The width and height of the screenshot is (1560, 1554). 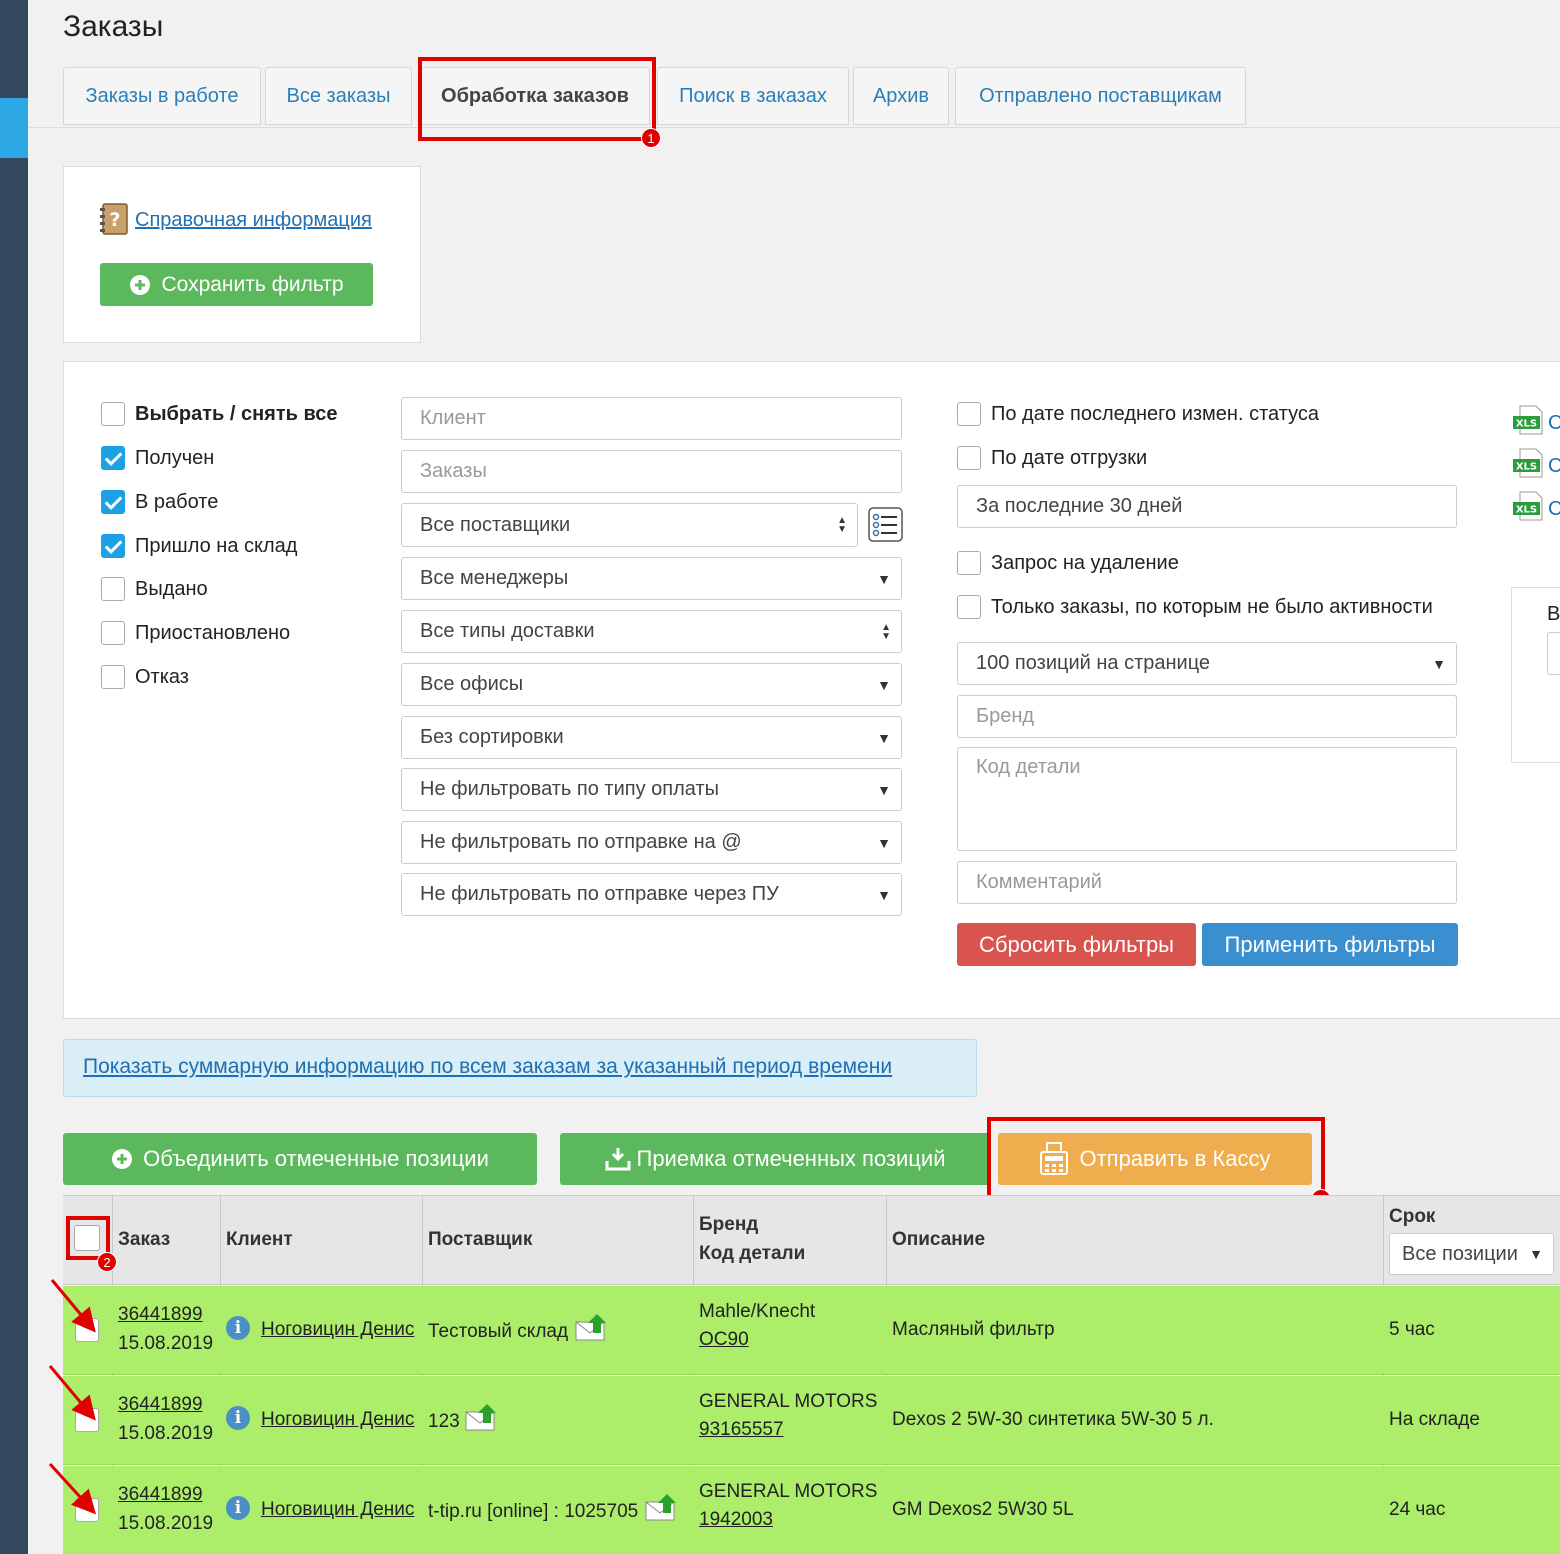 I want to click on status-received-checkbox, so click(x=113, y=458).